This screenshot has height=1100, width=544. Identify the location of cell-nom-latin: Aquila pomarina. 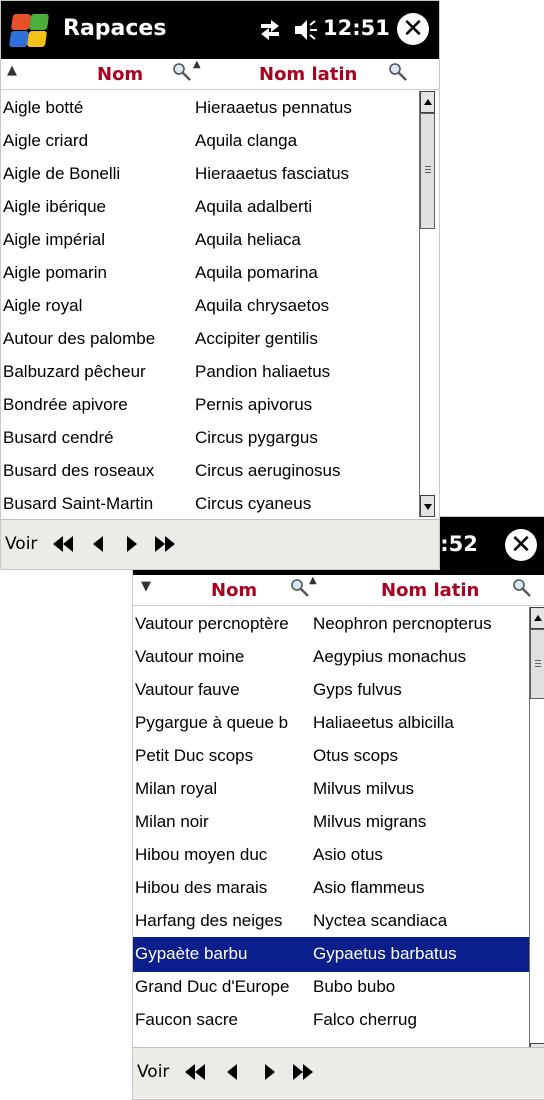
(256, 272).